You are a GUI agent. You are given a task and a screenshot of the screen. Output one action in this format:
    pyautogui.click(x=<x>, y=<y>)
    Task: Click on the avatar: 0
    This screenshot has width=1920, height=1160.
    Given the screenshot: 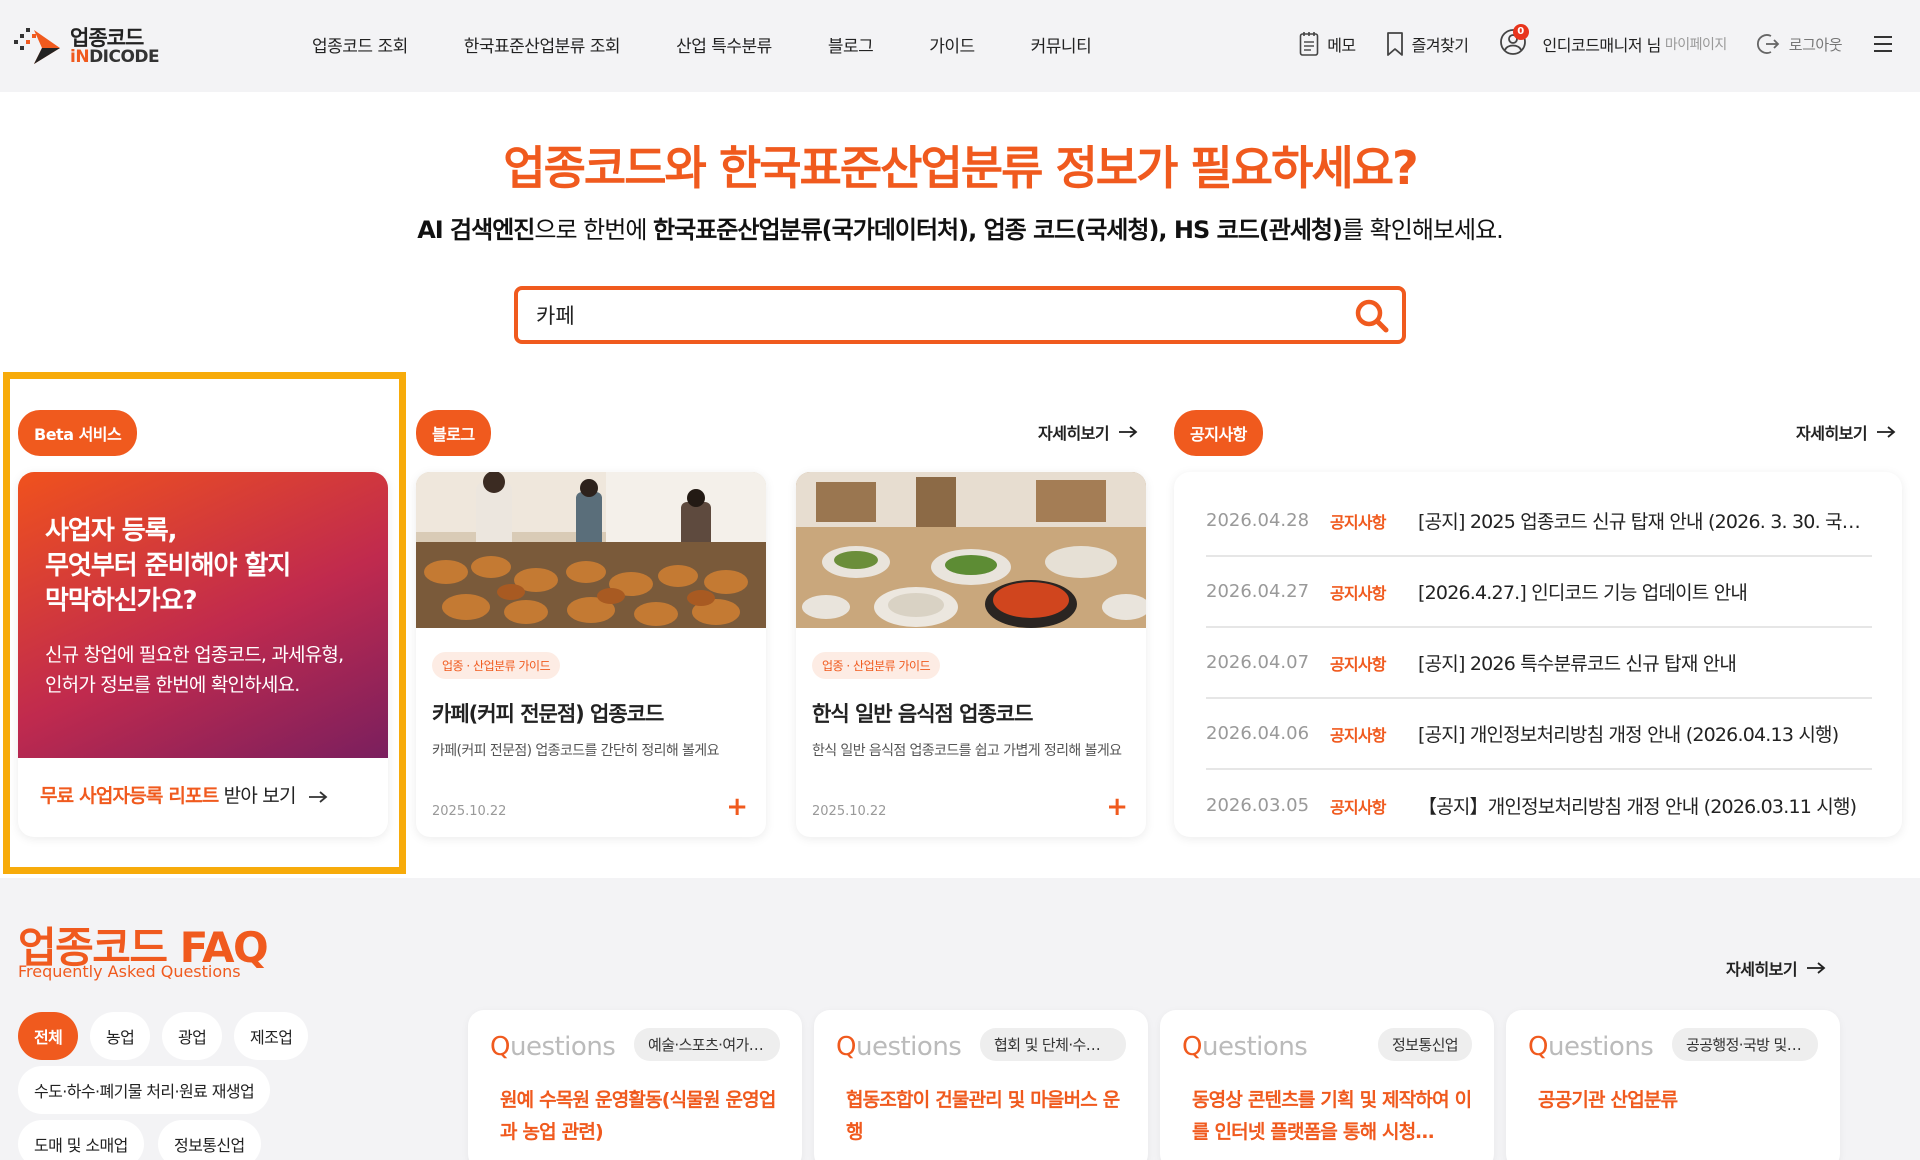 What is the action you would take?
    pyautogui.click(x=1517, y=42)
    